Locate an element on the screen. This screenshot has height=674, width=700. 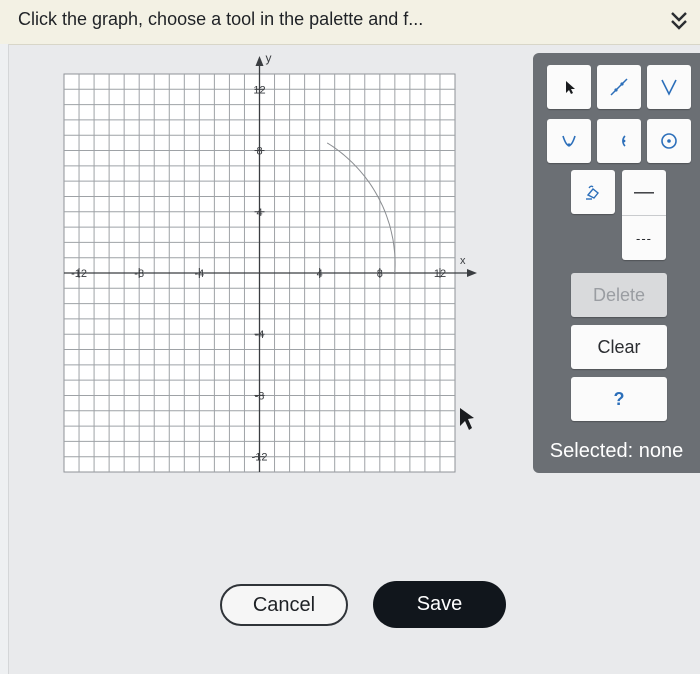
v-shape-icon is located at coordinates (669, 87).